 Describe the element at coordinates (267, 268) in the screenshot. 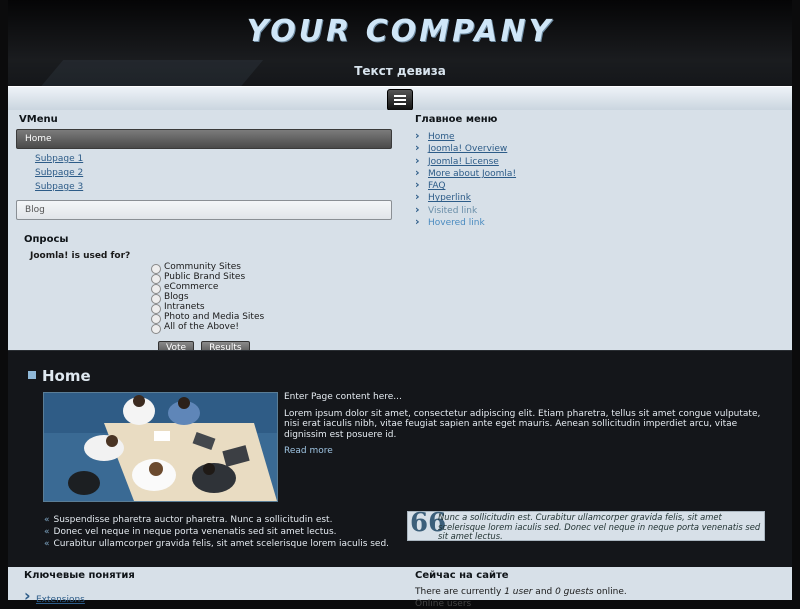

I see `poll-option: Community Sites` at that location.